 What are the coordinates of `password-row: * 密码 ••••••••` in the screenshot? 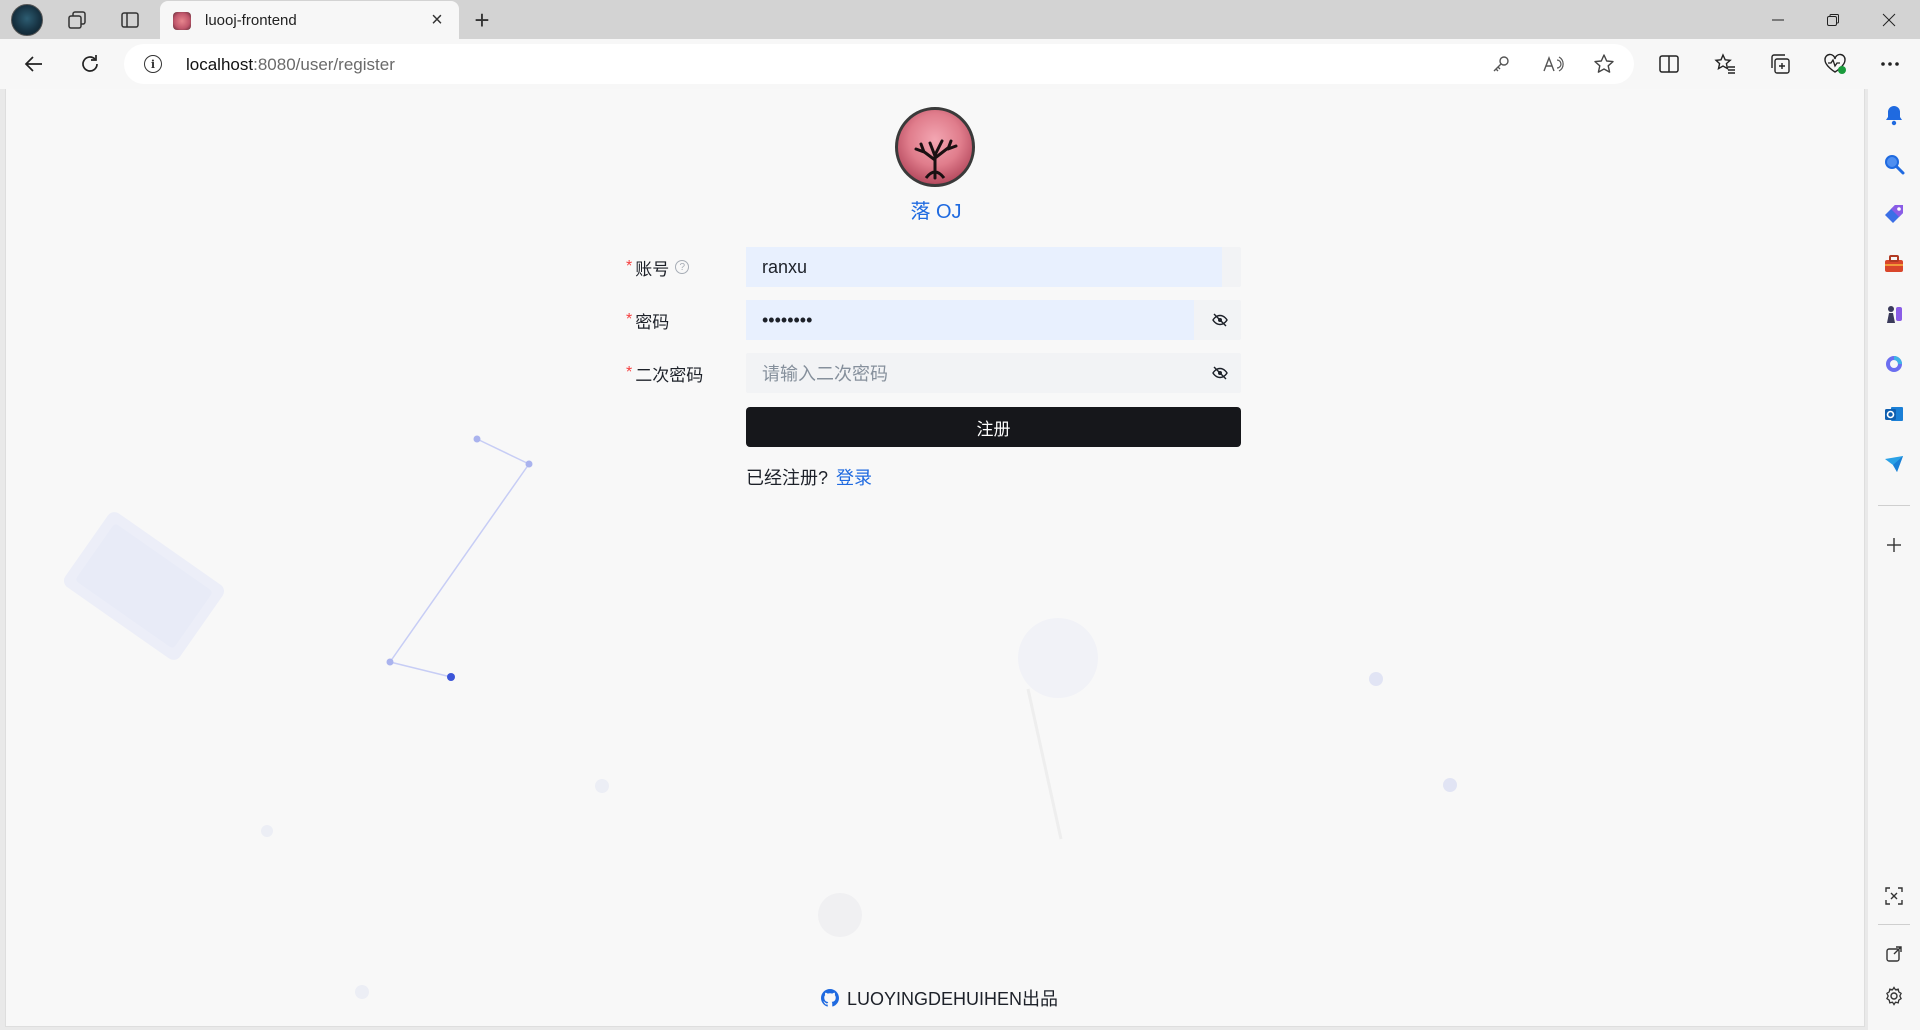 It's located at (936, 320).